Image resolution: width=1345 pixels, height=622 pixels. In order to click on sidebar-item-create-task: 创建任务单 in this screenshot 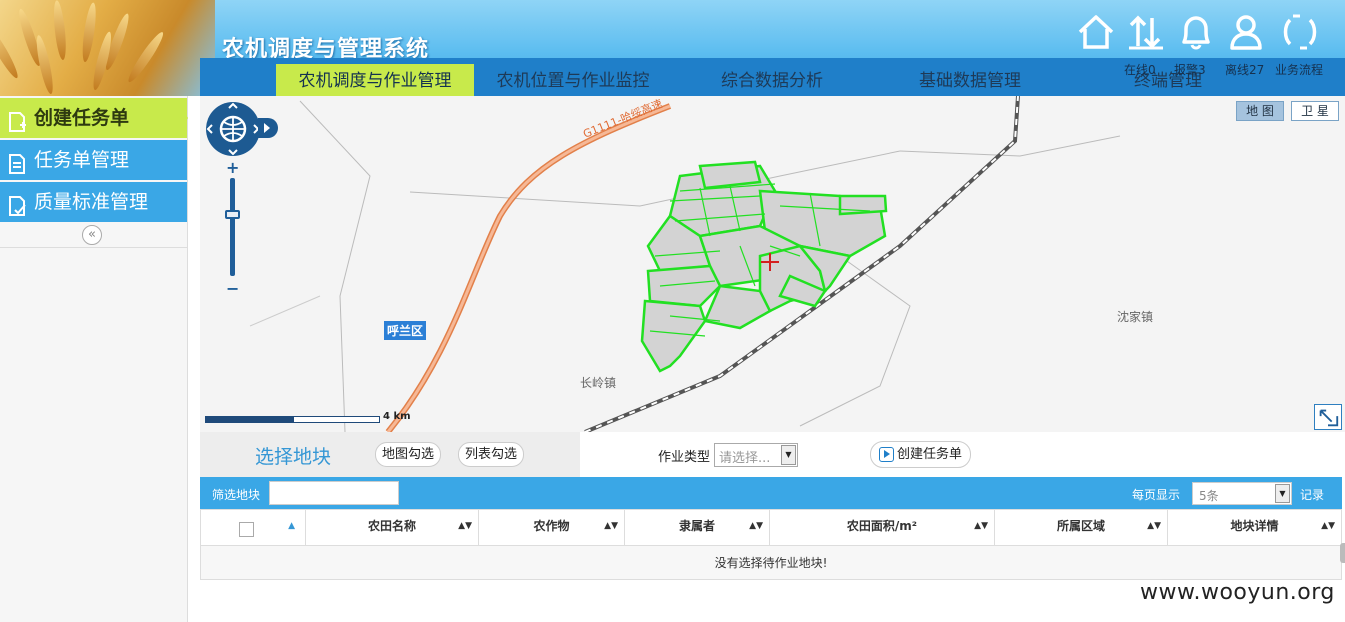, I will do `click(94, 118)`.